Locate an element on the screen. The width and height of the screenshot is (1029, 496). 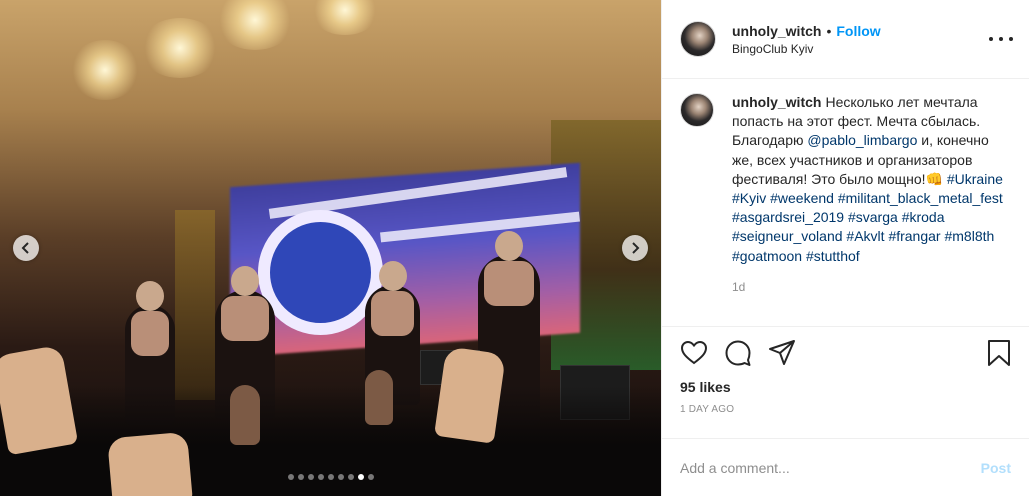
hashtag-link: #m8l8th is located at coordinates (969, 236).